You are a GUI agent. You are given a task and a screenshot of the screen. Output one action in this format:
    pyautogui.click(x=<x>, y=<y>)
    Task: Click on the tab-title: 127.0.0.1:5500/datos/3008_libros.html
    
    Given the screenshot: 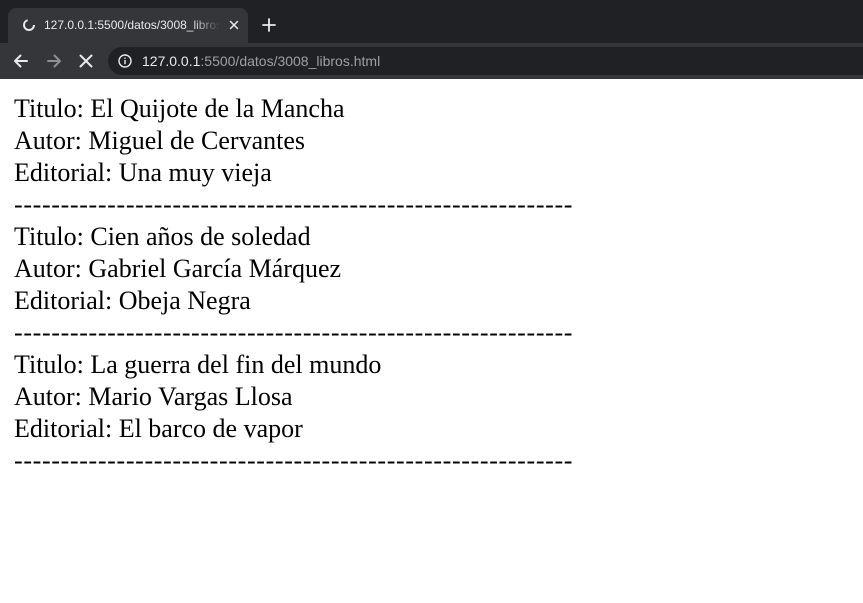 What is the action you would take?
    pyautogui.click(x=132, y=25)
    